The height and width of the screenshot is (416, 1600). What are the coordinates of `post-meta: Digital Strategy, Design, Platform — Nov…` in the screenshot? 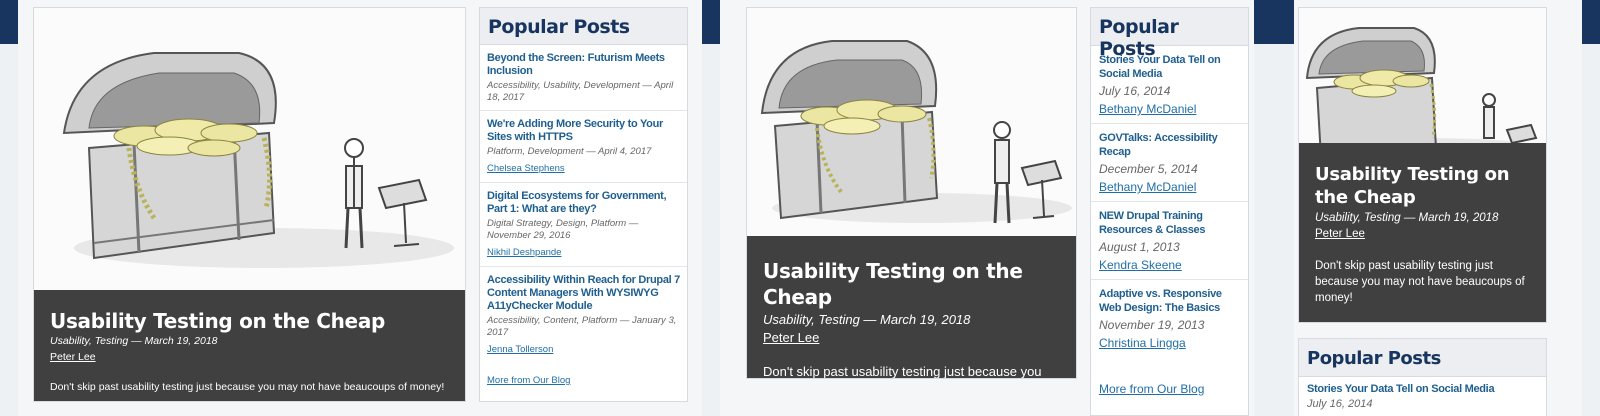 It's located at (563, 229).